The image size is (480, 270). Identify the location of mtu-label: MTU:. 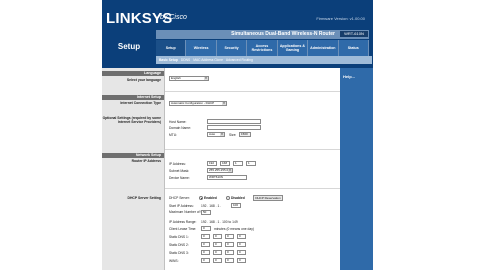
(173, 135).